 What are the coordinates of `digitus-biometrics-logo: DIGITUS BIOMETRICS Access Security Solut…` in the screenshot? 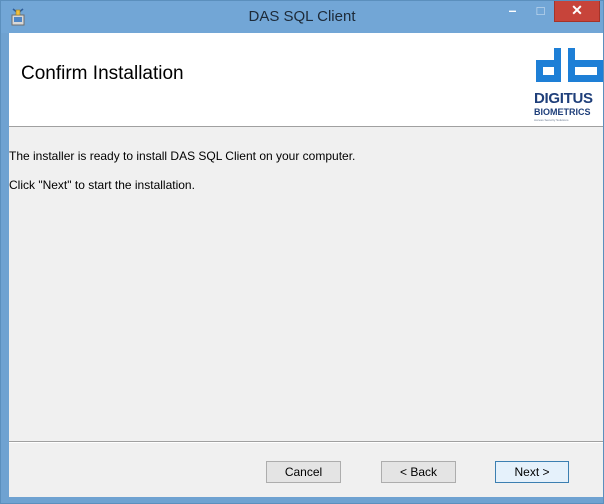 It's located at (568, 85).